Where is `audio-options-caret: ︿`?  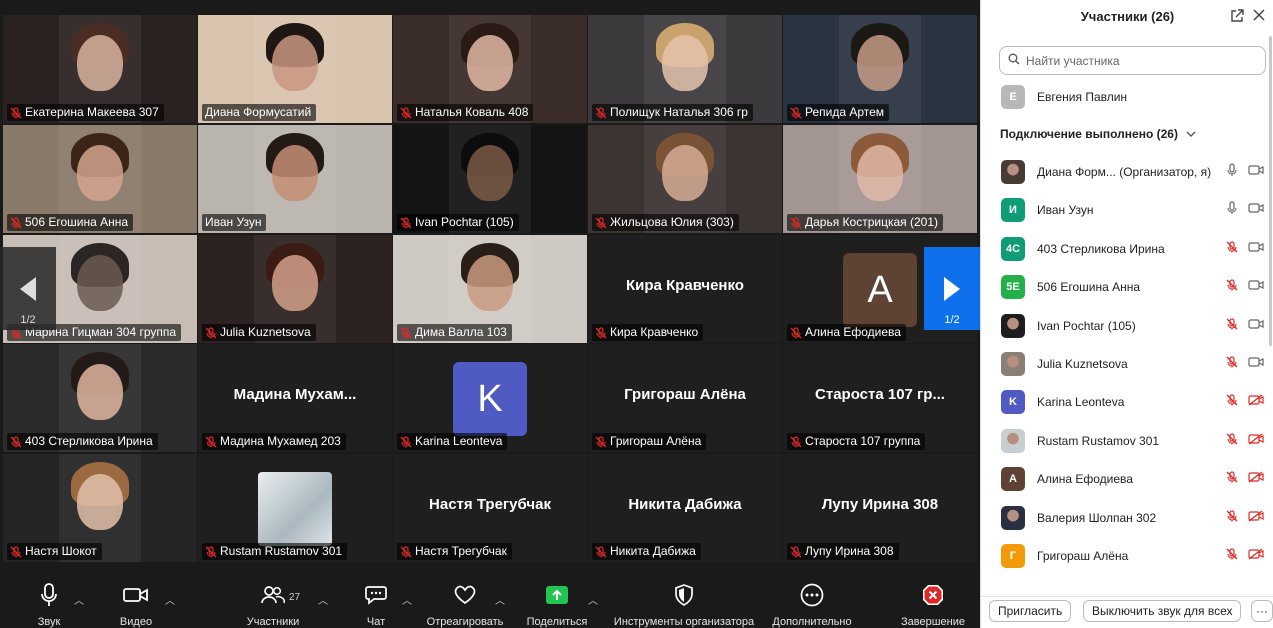
audio-options-caret: ︿ is located at coordinates (79, 599).